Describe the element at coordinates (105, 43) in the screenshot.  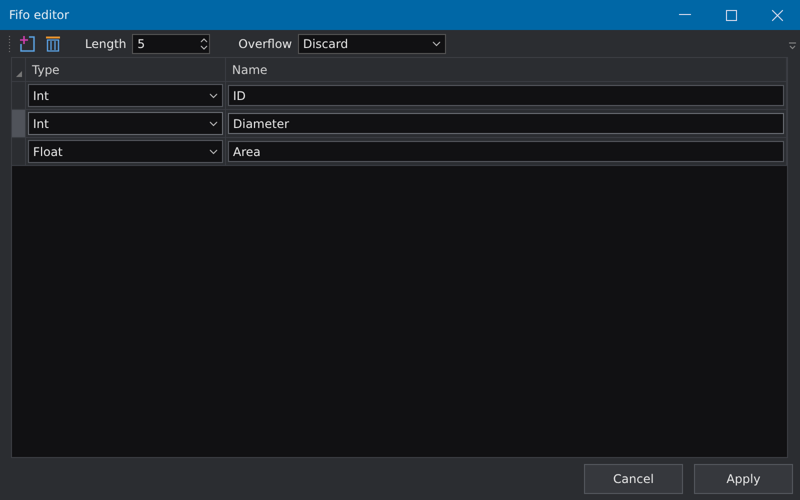
I see `length-label: Length` at that location.